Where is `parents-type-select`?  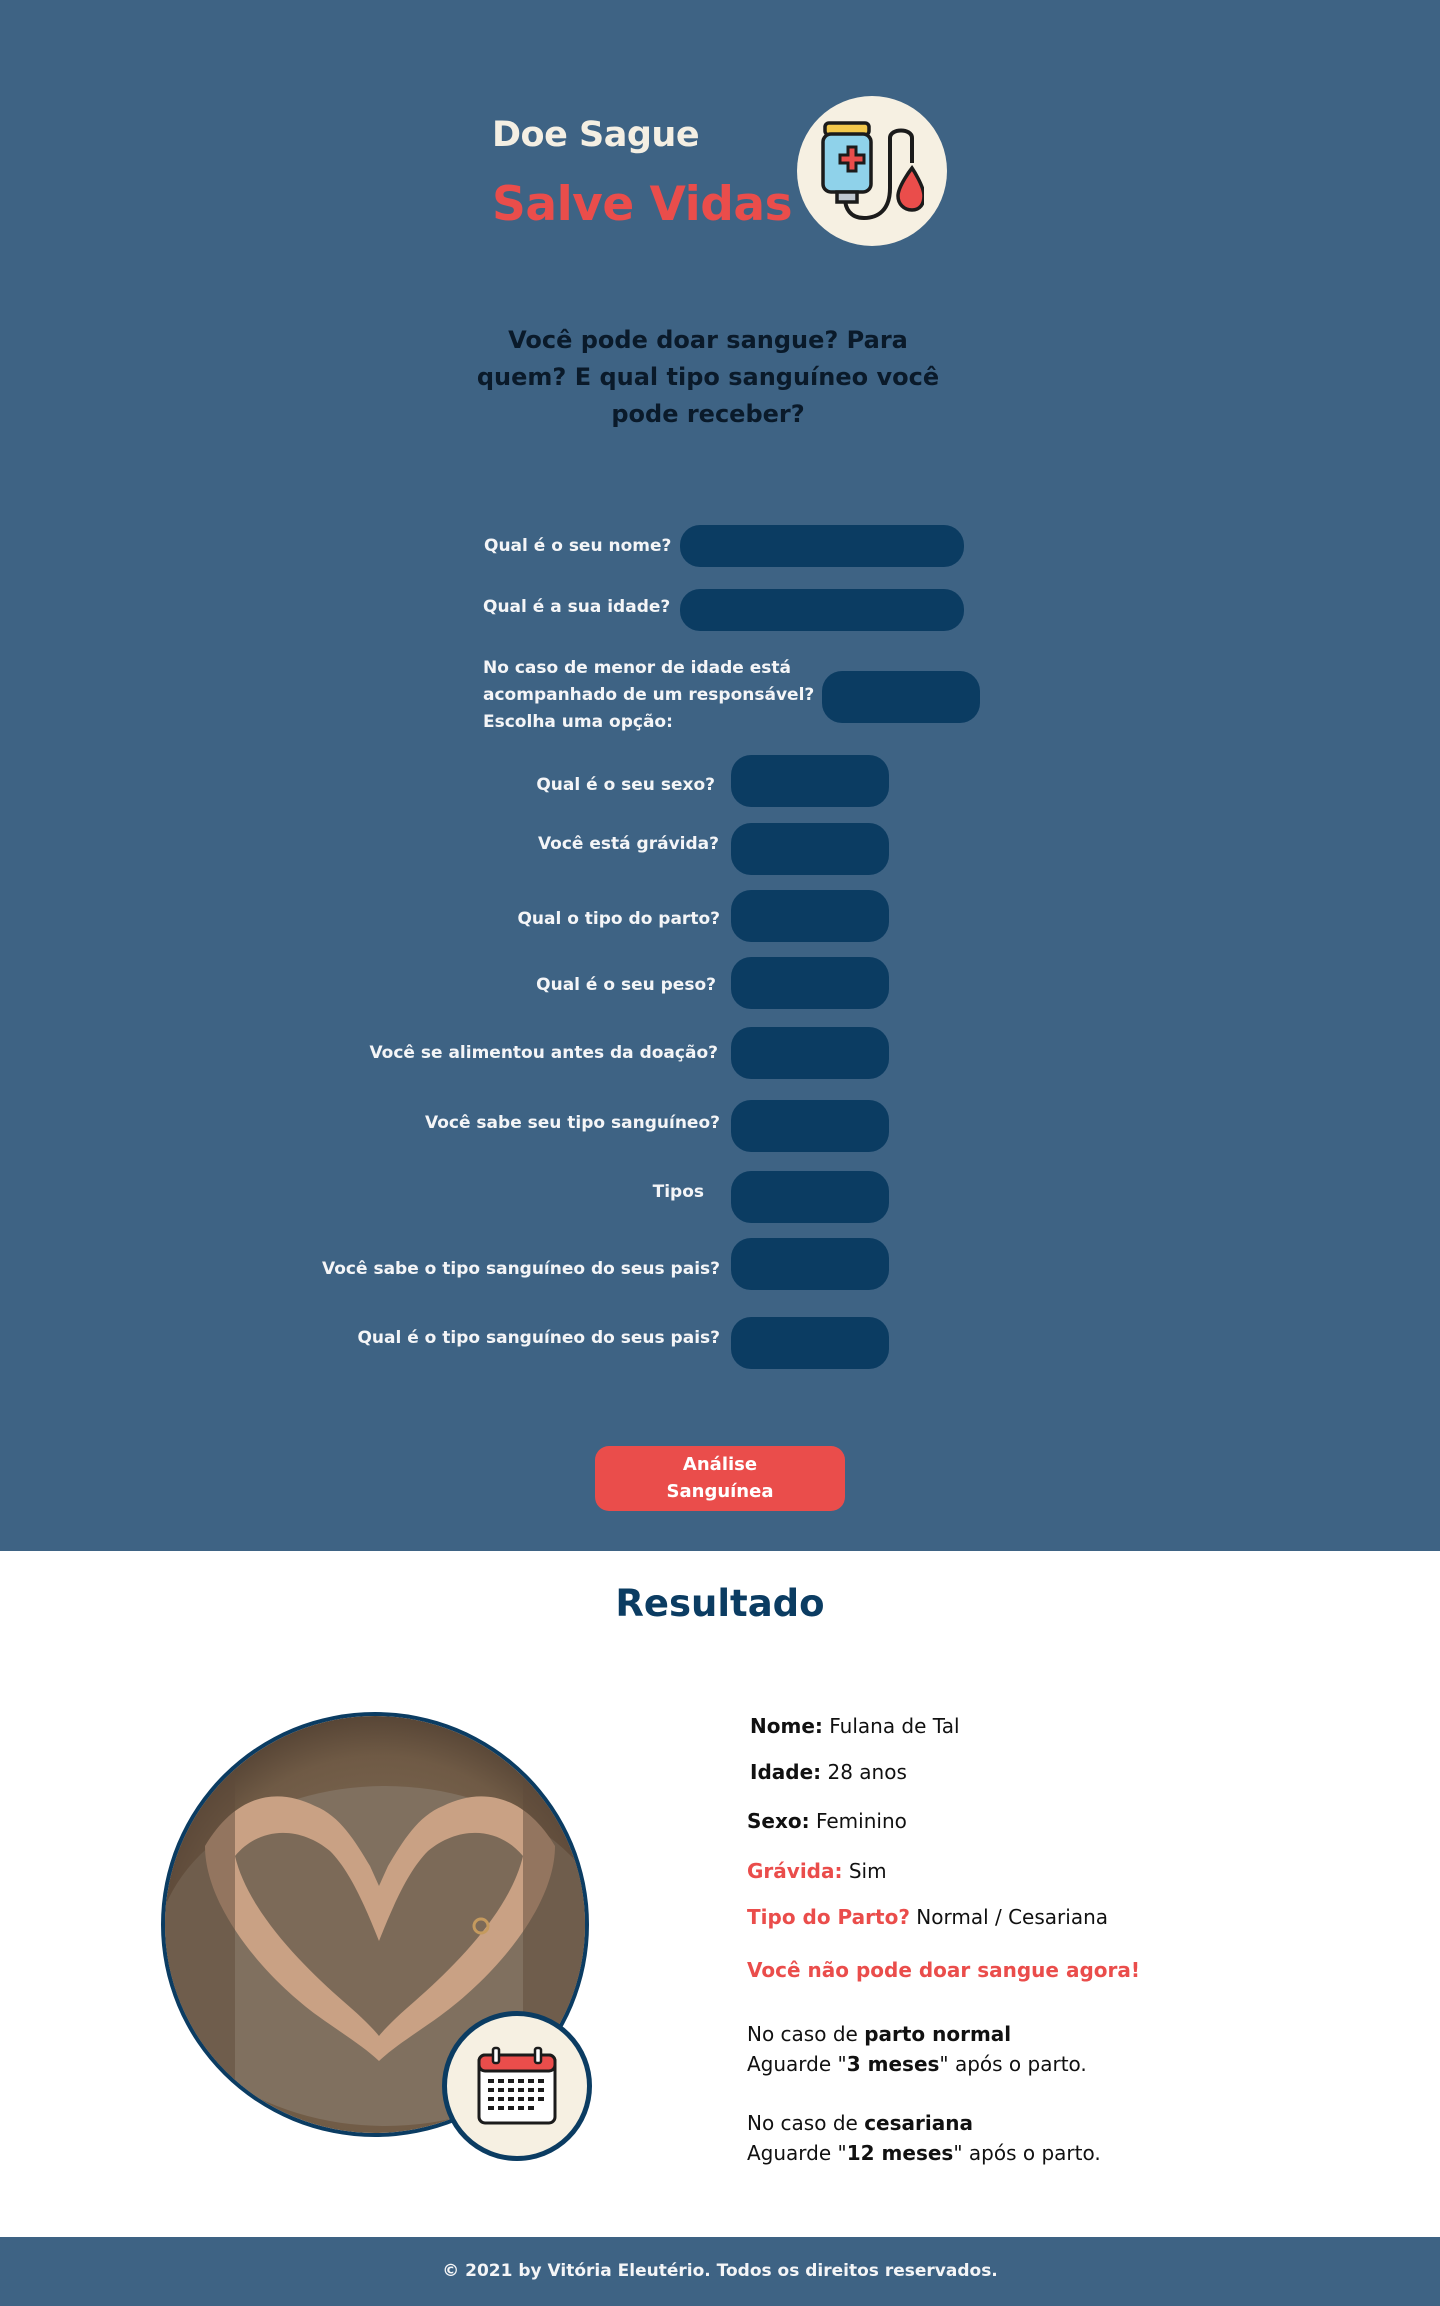 parents-type-select is located at coordinates (810, 1343).